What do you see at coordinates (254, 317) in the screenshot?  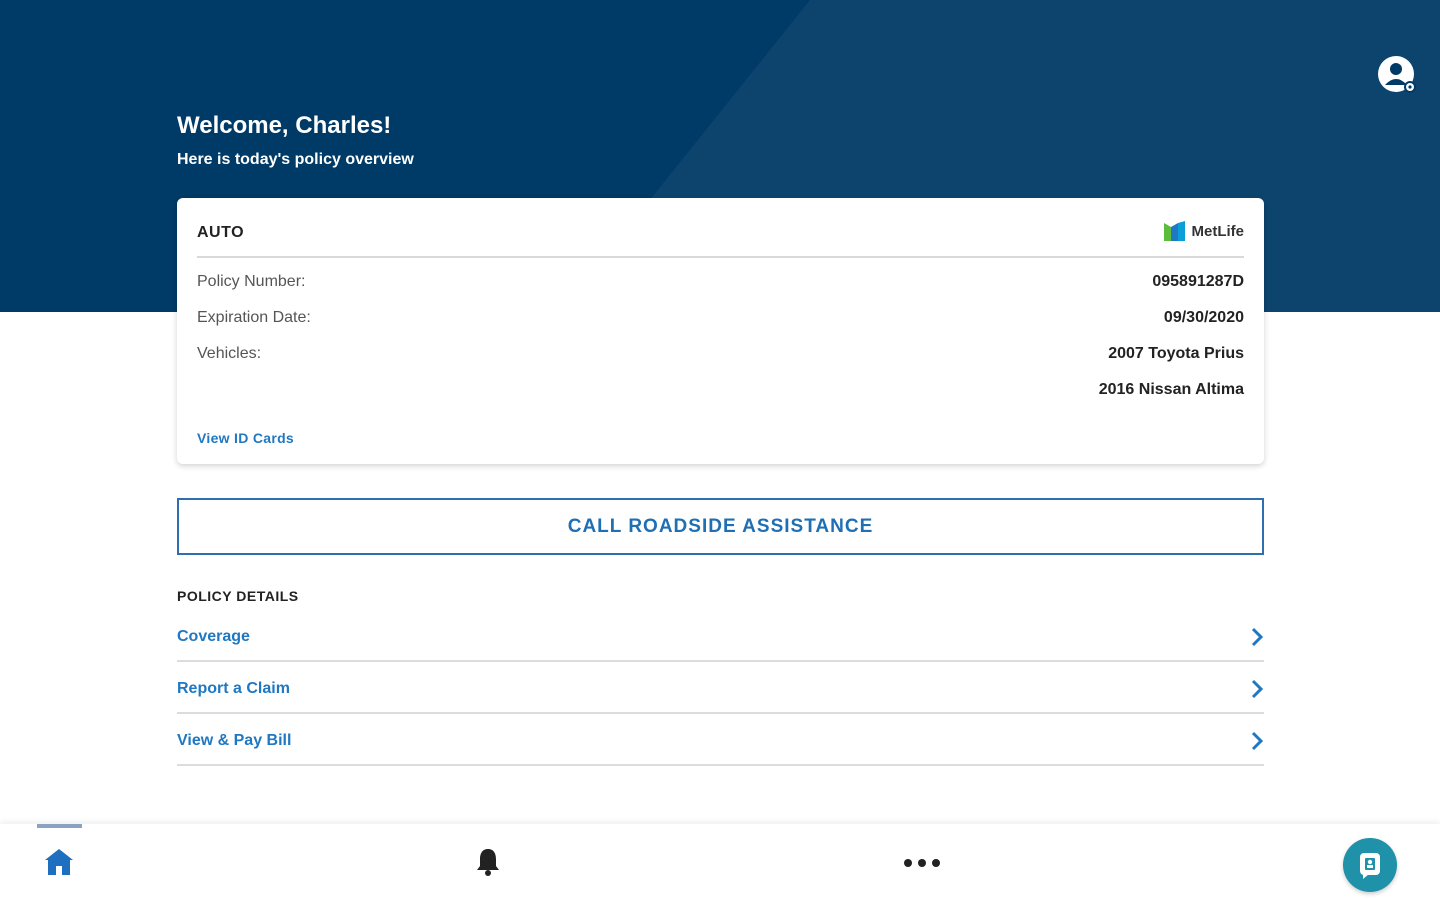 I see `expiration-date-label: Expiration Date:` at bounding box center [254, 317].